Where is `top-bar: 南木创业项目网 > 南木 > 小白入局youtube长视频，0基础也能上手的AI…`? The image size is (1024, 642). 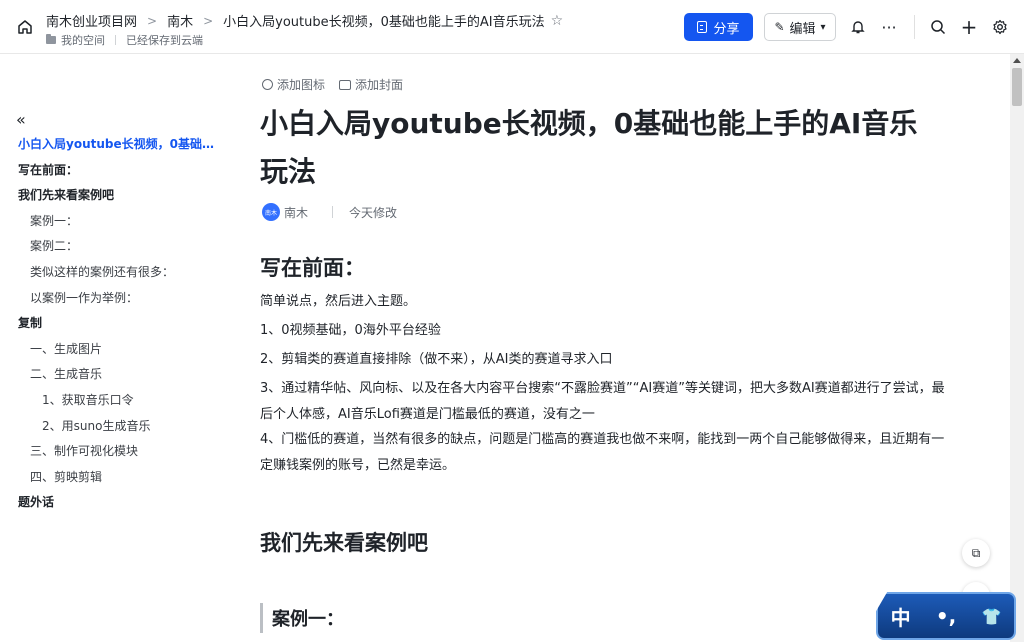
top-bar: 南木创业项目网 > 南木 > 小白入局youtube长视频，0基础也能上手的AI… is located at coordinates (512, 27).